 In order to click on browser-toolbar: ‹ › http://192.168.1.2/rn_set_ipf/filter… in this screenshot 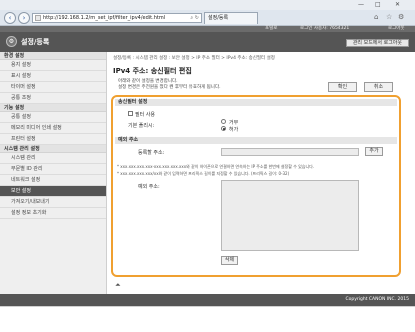, I will do `click(207, 18)`.